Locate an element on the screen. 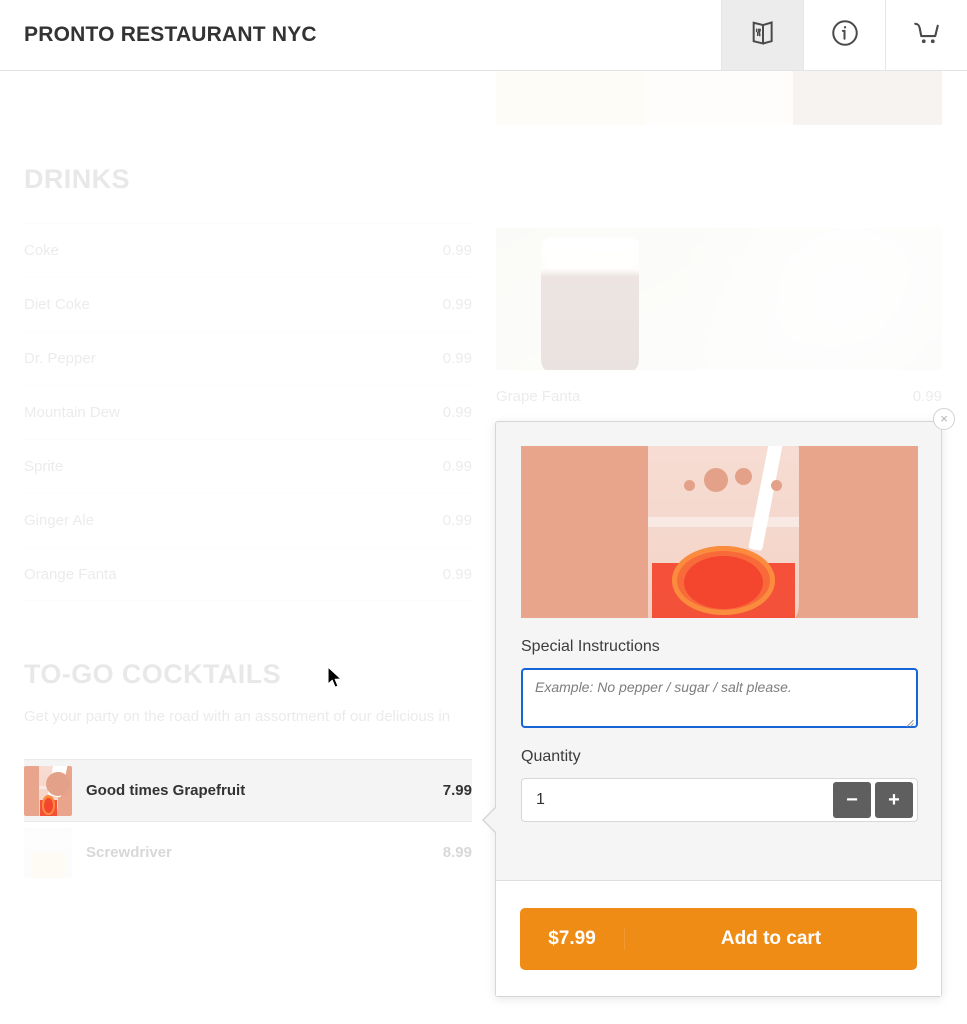 The height and width of the screenshot is (1024, 967). menu-item-name: Dr. Pepper is located at coordinates (60, 358).